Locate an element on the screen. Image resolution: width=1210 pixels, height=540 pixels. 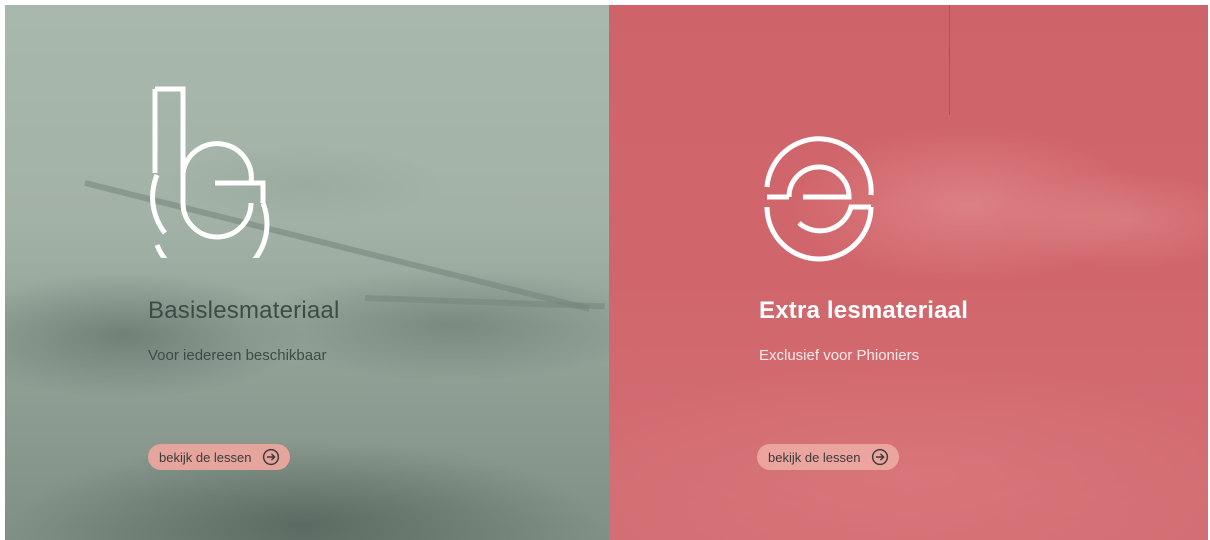
basis-title: Basislesmateriaal is located at coordinates (244, 310).